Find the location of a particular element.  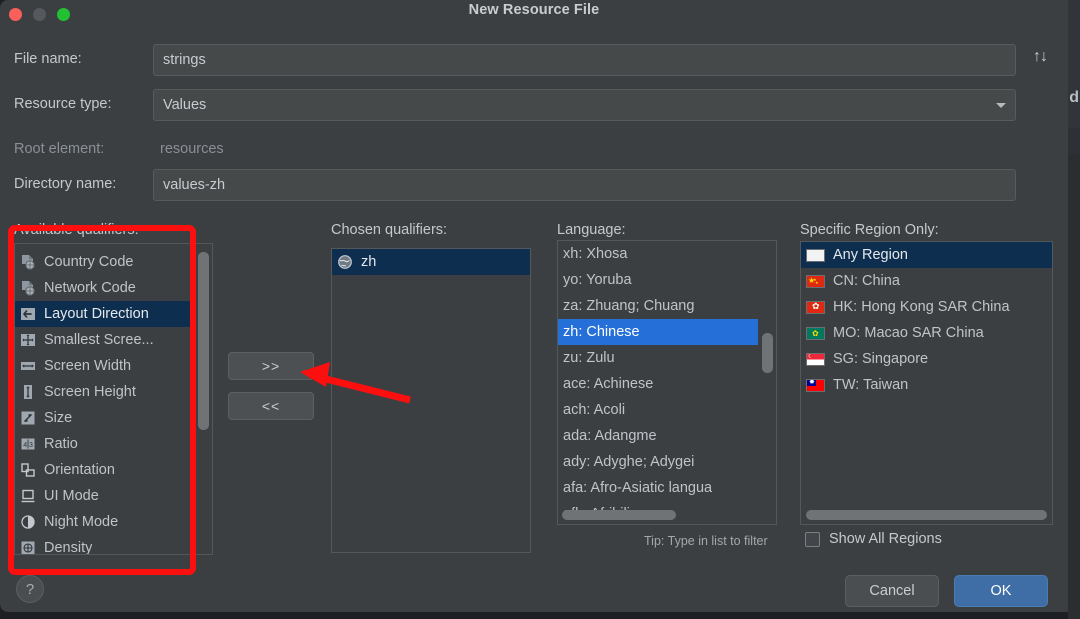

language-label: yo: Yoruba is located at coordinates (597, 280).